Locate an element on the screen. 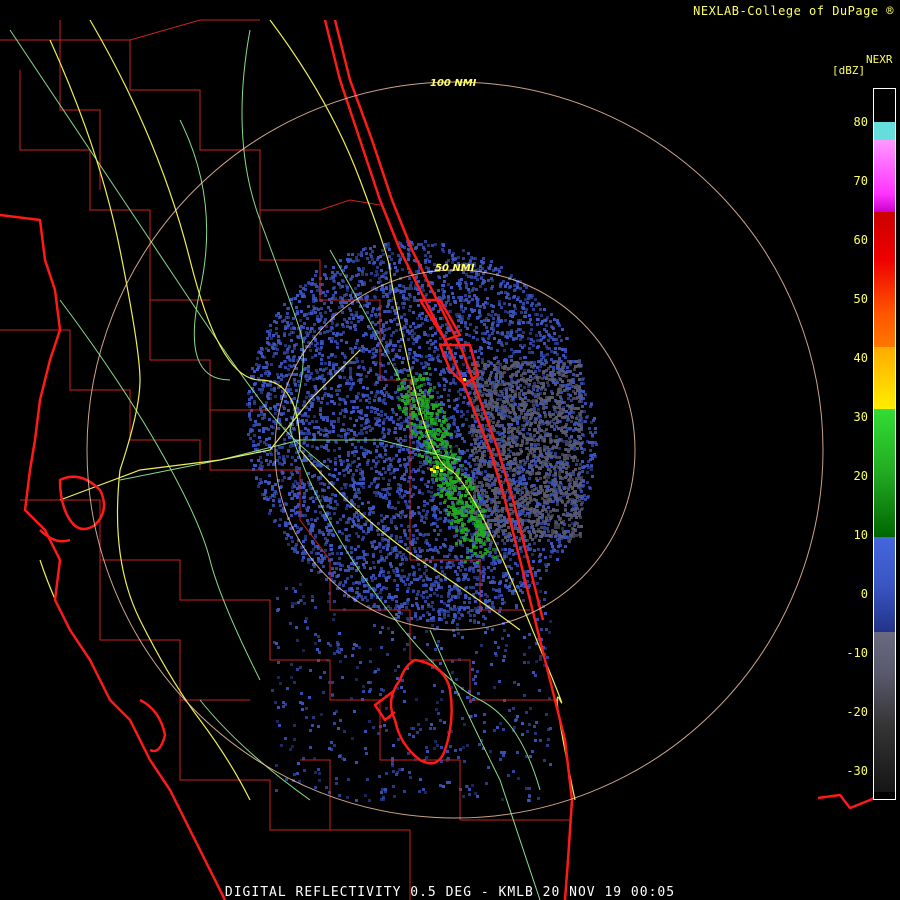 The width and height of the screenshot is (900, 900). scale-tick: 60 is located at coordinates (860, 240).